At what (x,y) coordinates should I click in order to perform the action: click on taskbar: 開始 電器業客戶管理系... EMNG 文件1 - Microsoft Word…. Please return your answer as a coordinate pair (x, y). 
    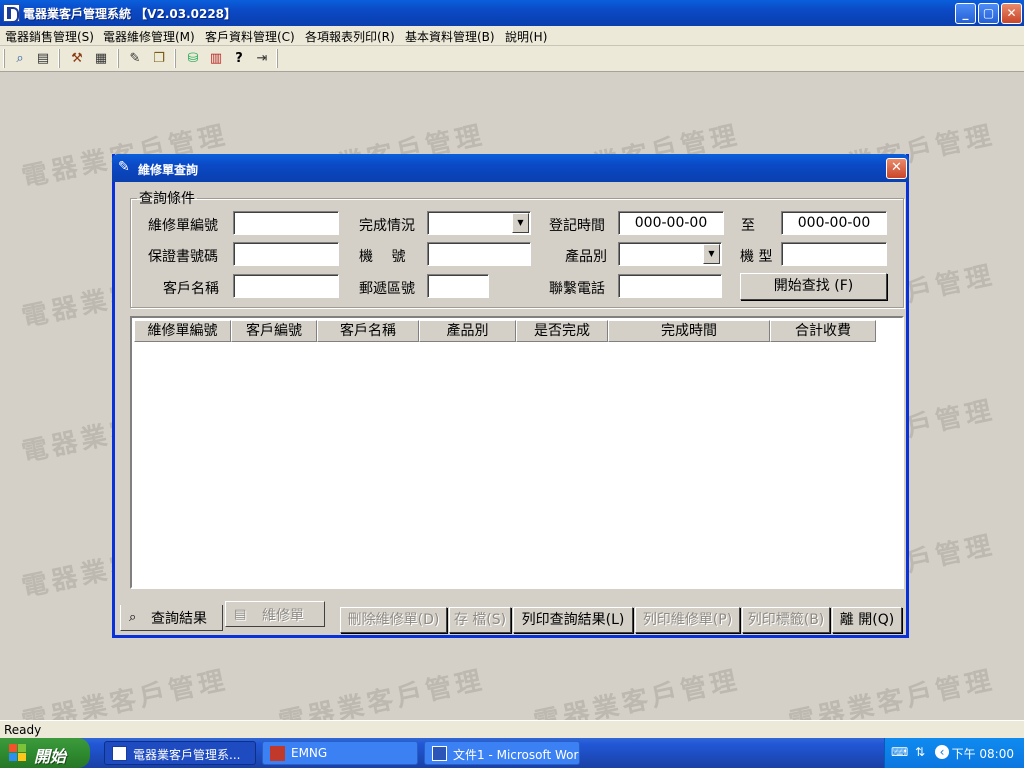
    Looking at the image, I should click on (512, 753).